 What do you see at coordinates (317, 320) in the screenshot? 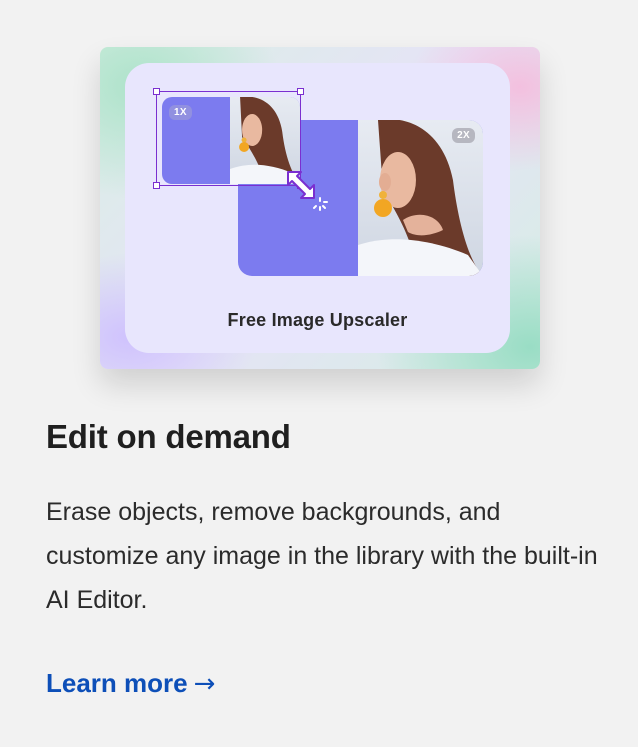
I see `upscaler-caption: Free Image Upscaler` at bounding box center [317, 320].